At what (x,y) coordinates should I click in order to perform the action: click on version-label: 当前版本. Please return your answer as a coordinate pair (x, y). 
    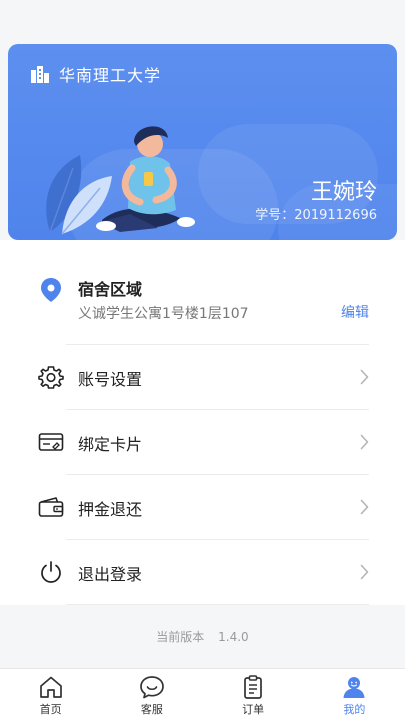
    Looking at the image, I should click on (180, 637).